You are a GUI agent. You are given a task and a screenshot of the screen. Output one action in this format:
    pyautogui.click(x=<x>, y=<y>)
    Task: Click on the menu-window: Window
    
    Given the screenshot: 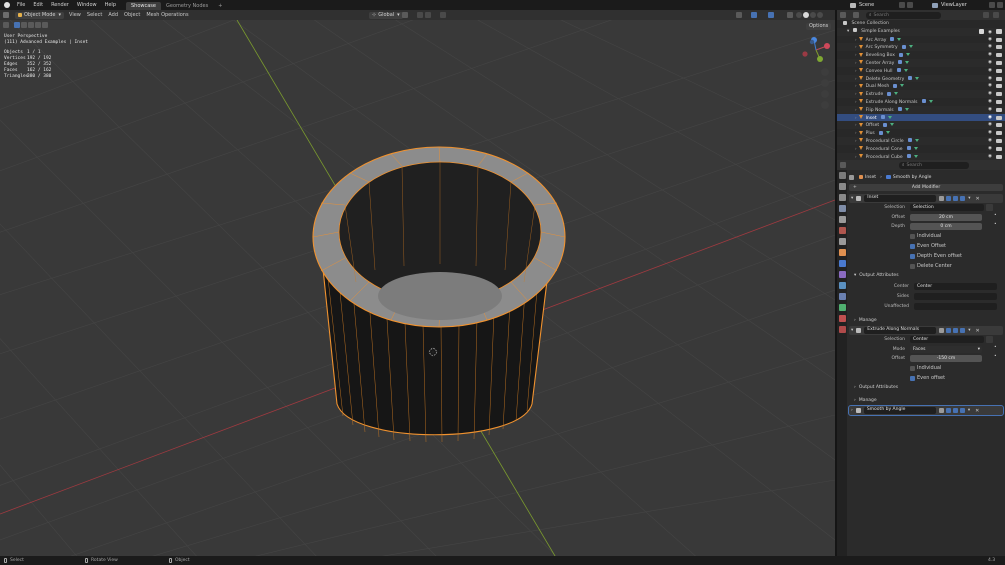 What is the action you would take?
    pyautogui.click(x=87, y=5)
    